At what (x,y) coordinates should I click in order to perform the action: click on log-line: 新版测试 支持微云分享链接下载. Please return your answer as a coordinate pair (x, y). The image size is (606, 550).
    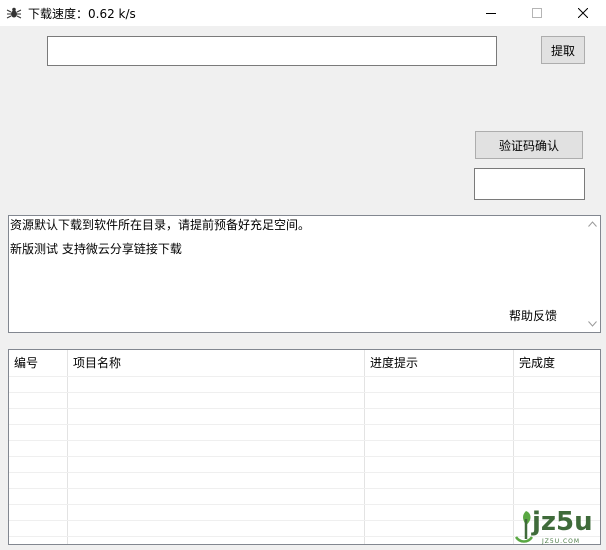
    Looking at the image, I should click on (96, 249).